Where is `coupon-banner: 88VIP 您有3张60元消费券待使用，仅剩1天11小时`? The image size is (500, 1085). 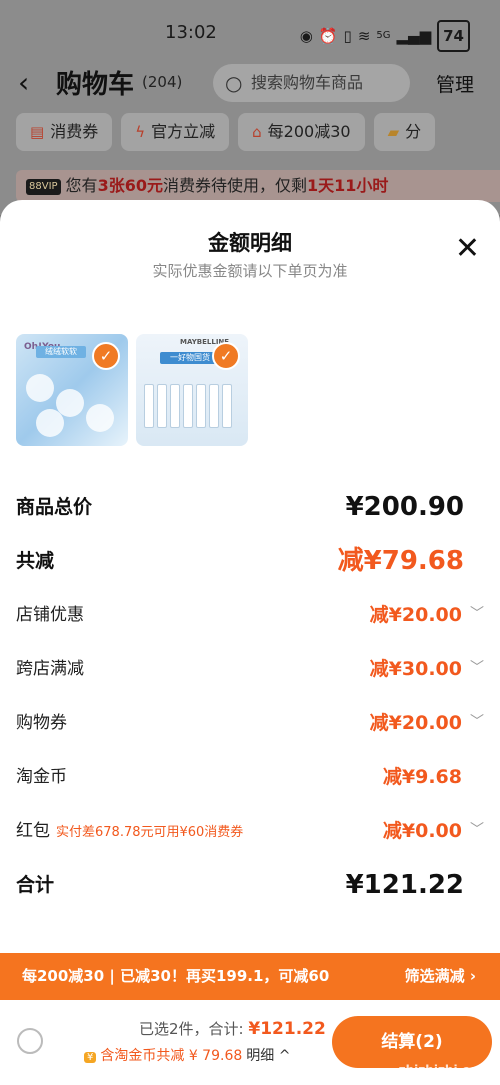
coupon-banner: 88VIP 您有3张60元消费券待使用，仅剩1天11小时 is located at coordinates (258, 186).